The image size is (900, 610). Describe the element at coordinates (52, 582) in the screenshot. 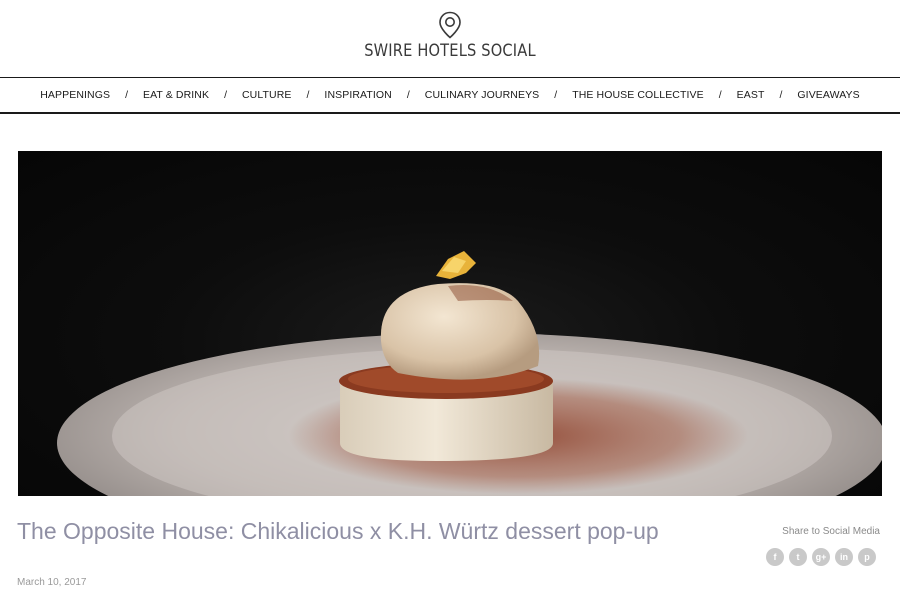

I see `article-date: March 10, 2017` at that location.